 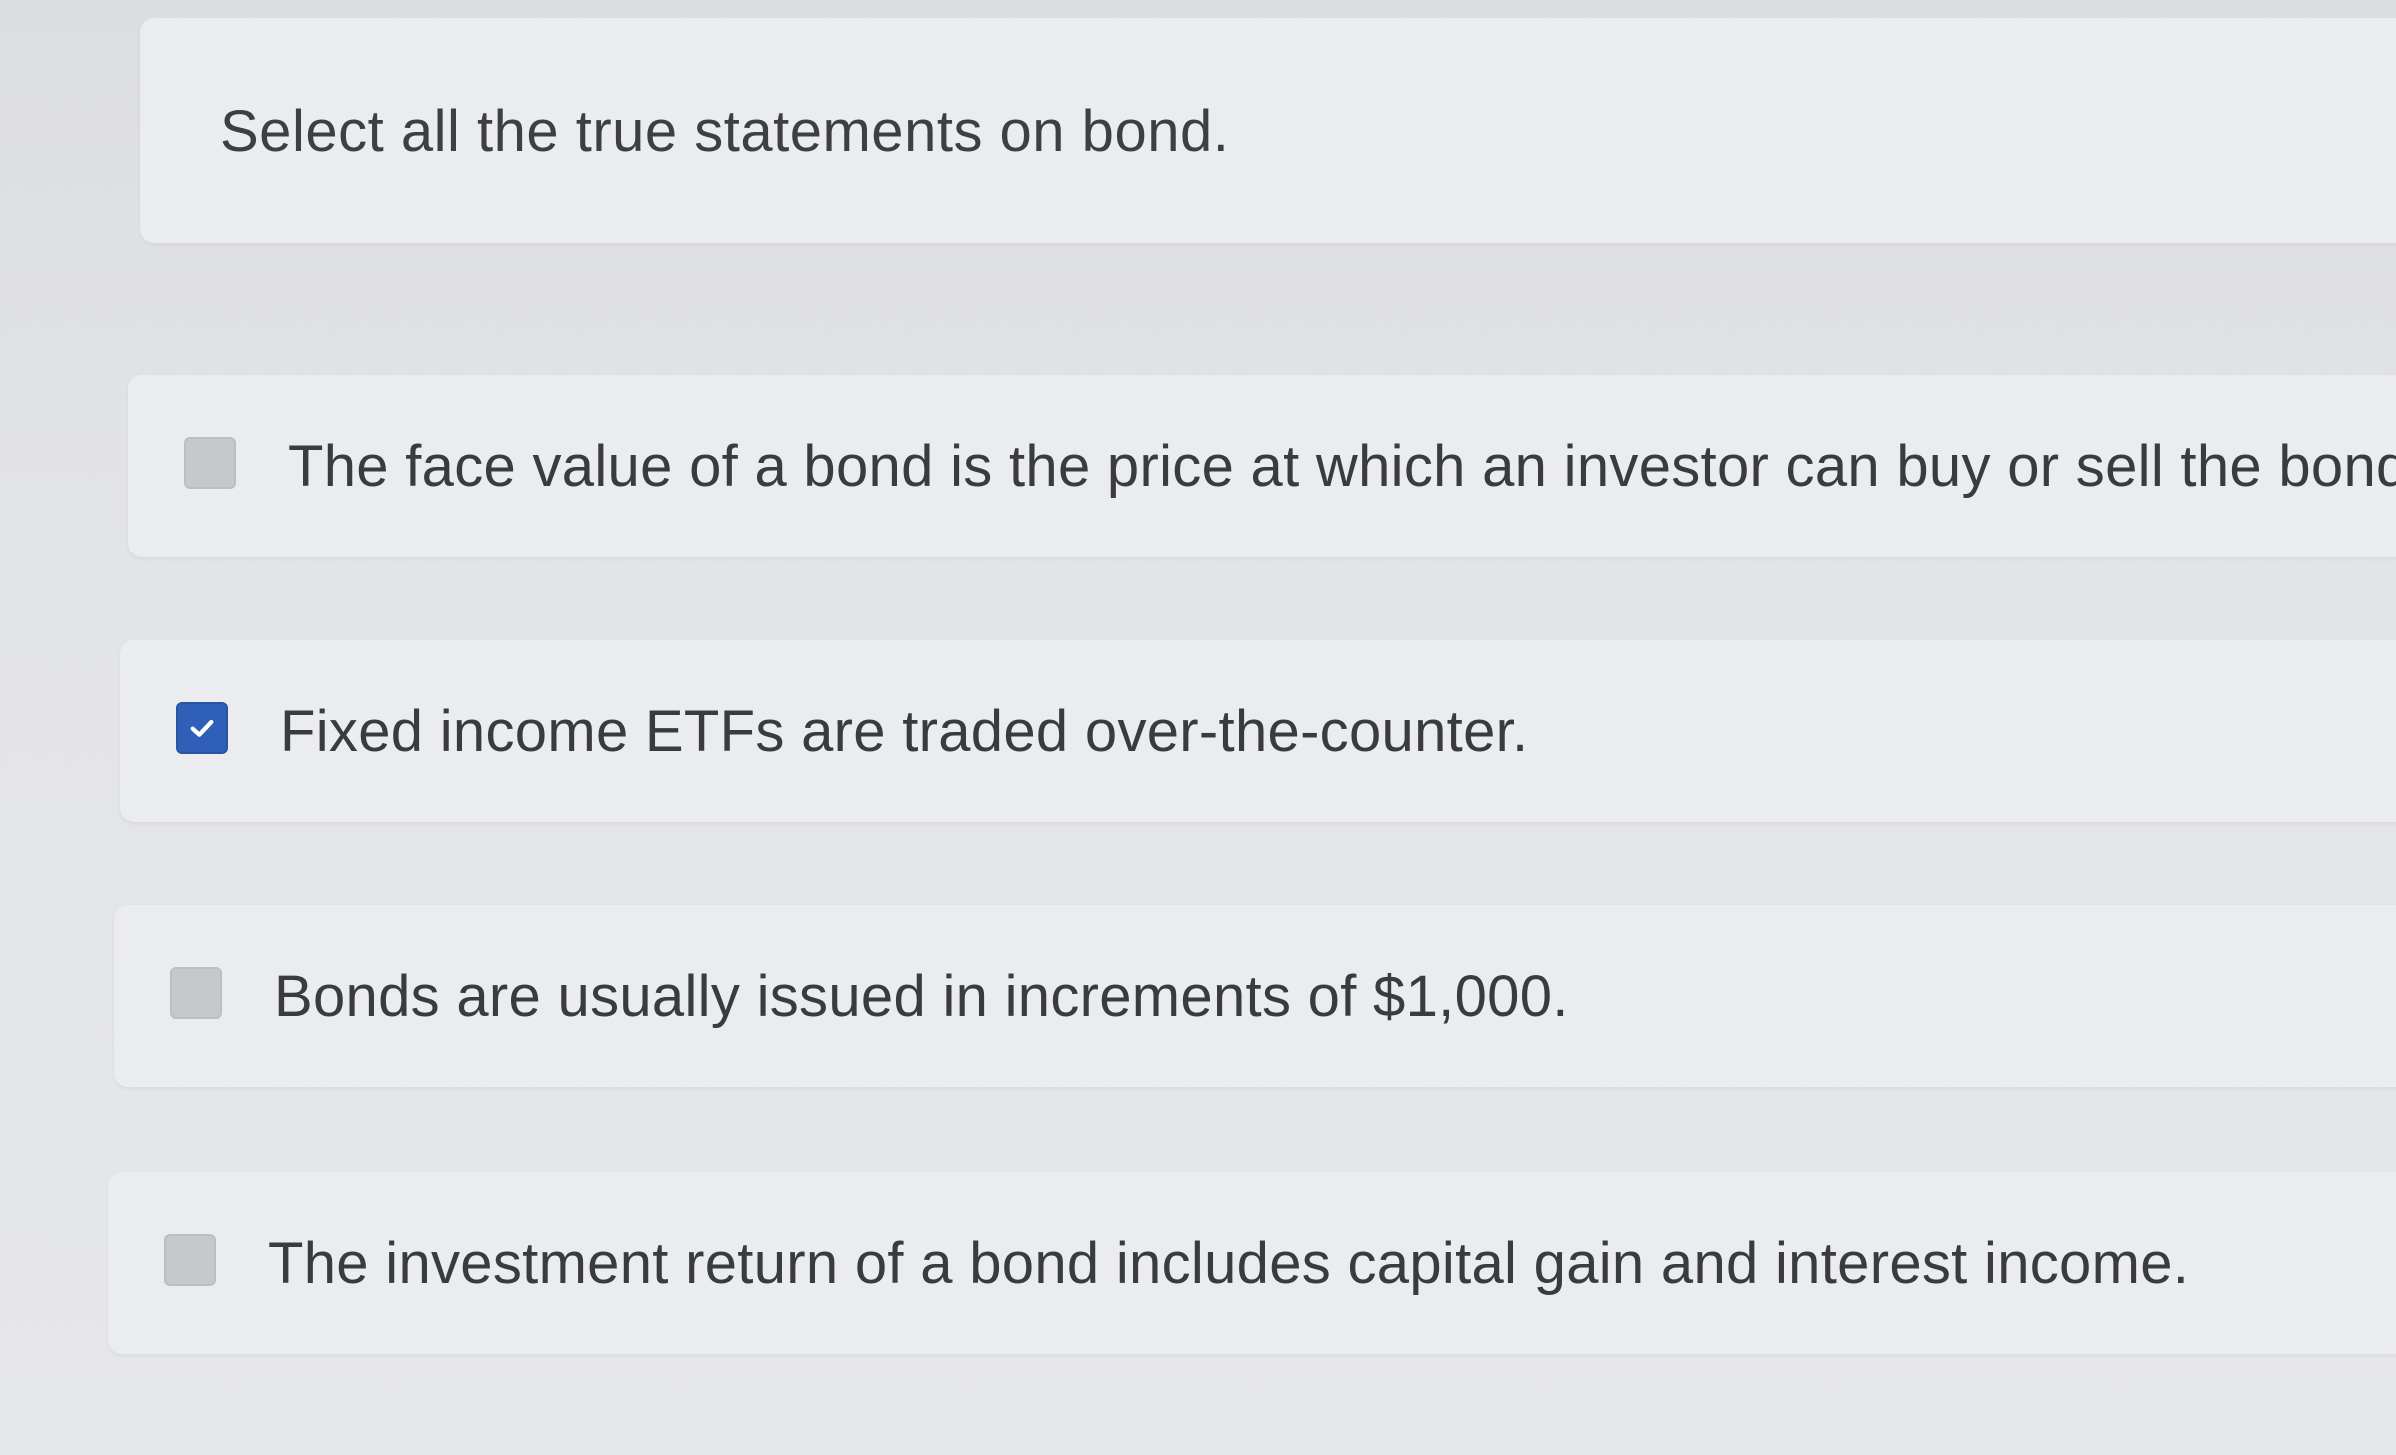 What do you see at coordinates (190, 1260) in the screenshot?
I see `option-4-checkbox` at bounding box center [190, 1260].